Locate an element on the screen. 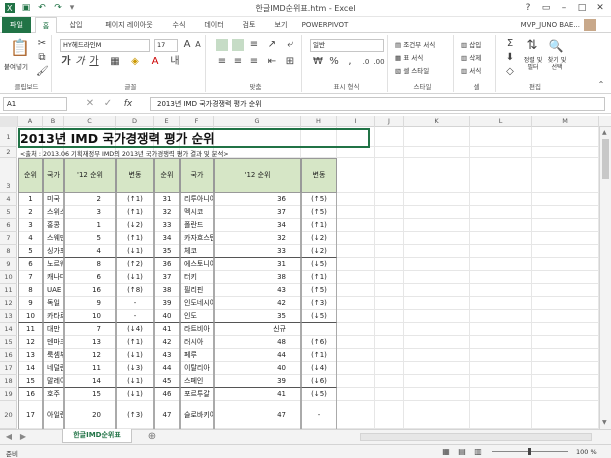 This screenshot has width=611, height=458. paste-icon: 📋 is located at coordinates (20, 48).